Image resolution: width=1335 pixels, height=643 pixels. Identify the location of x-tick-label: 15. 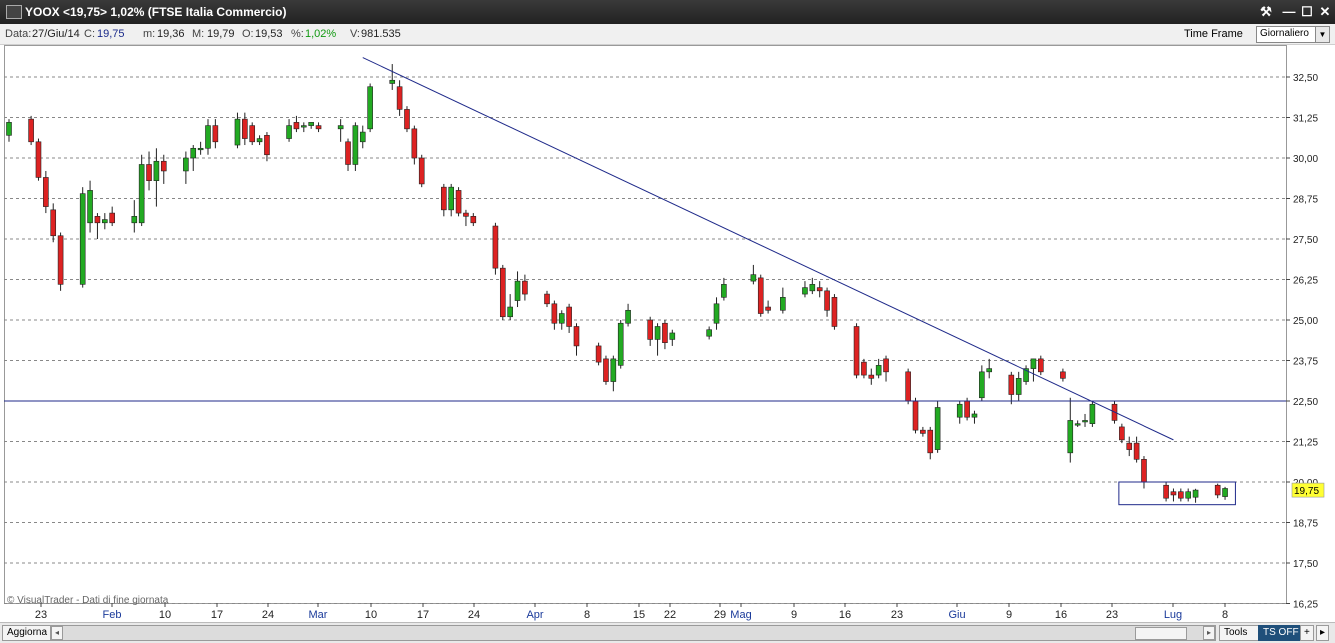
(639, 615).